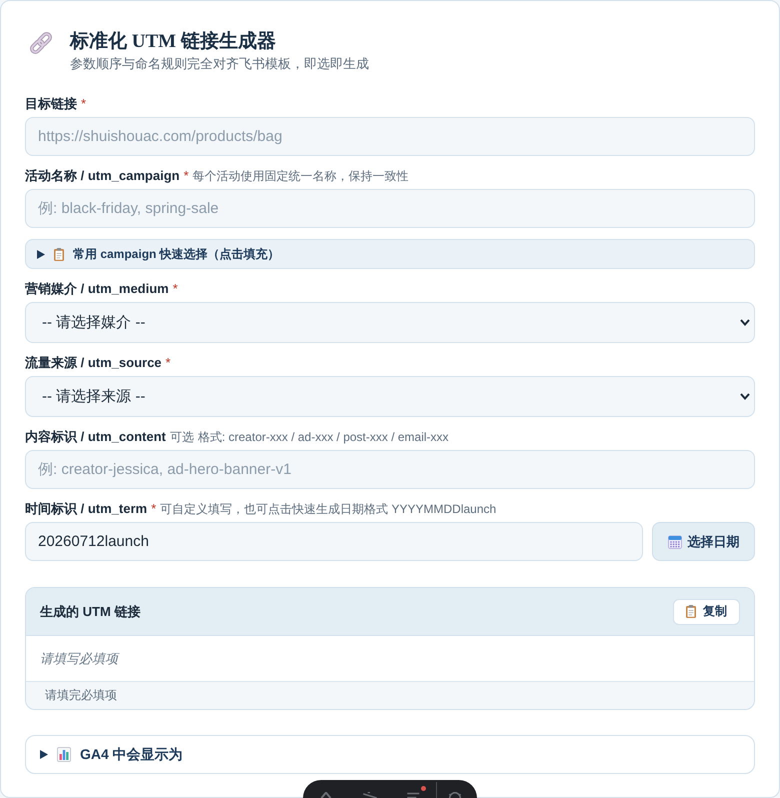  Describe the element at coordinates (51, 104) in the screenshot. I see `field-label: 目标链接` at that location.